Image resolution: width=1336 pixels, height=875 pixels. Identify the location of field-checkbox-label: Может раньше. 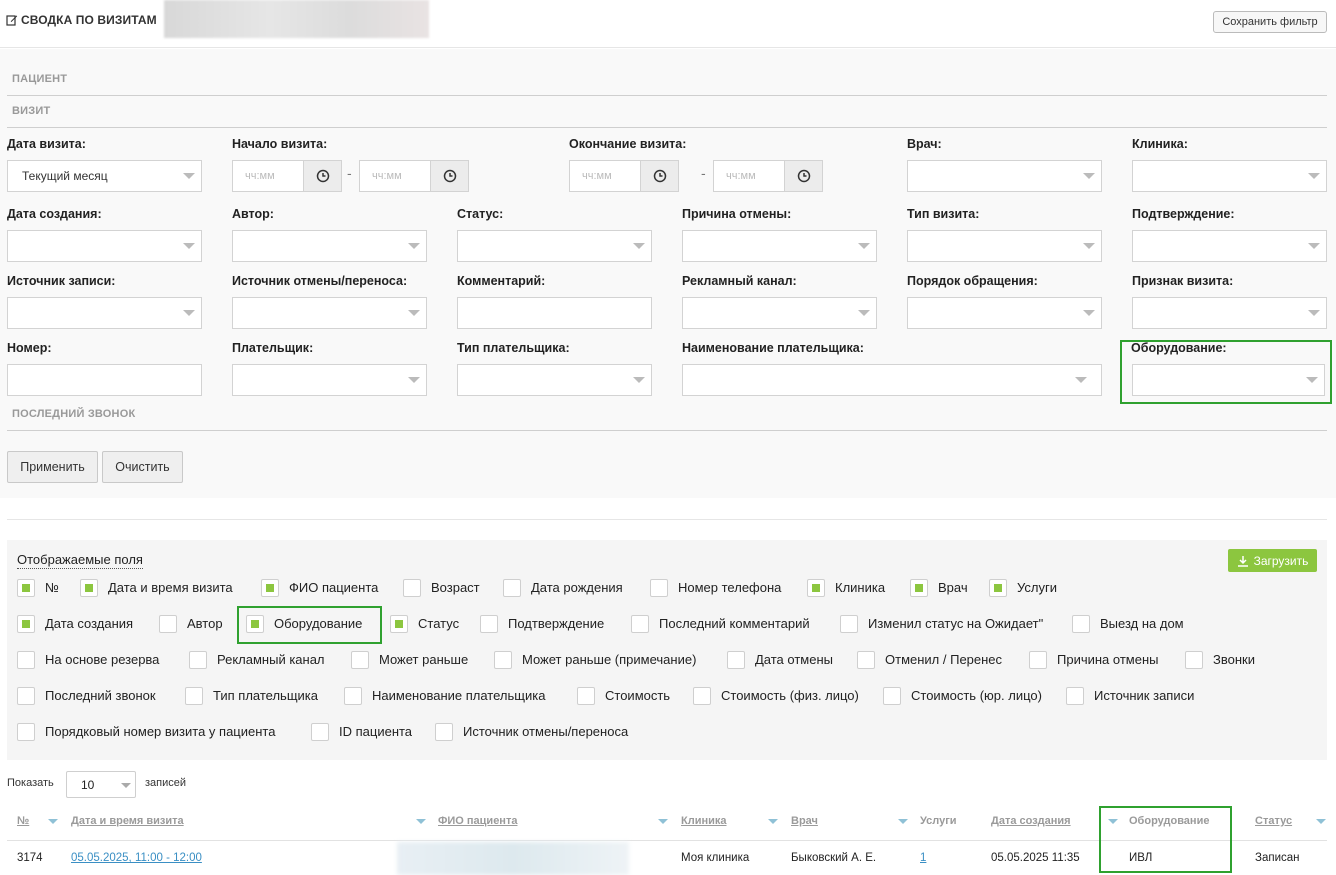
(423, 659).